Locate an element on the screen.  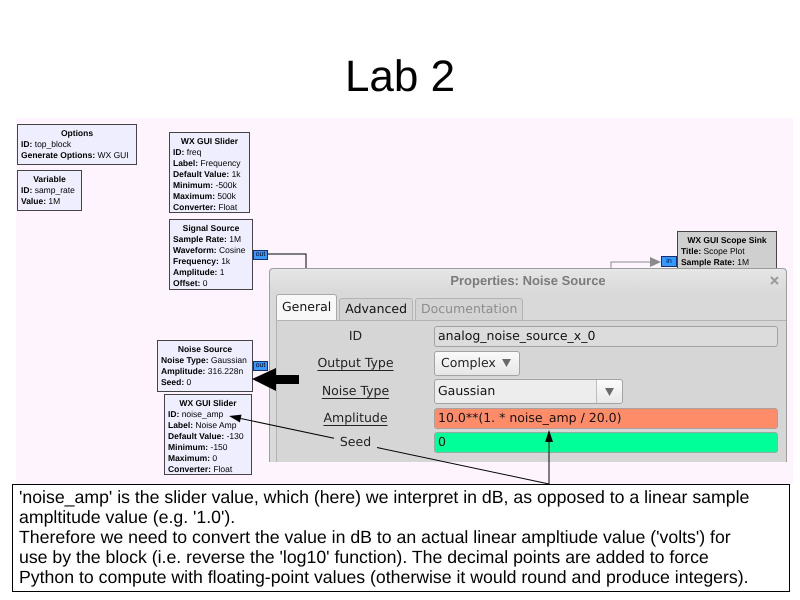
tab: Advanced is located at coordinates (376, 309).